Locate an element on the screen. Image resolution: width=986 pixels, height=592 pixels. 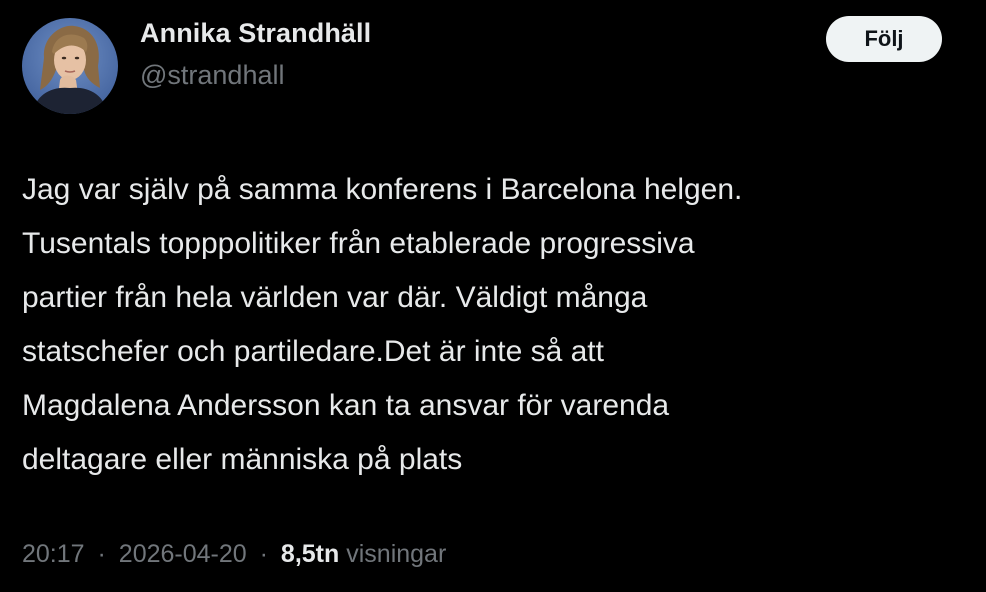
avatar-photo is located at coordinates (70, 66).